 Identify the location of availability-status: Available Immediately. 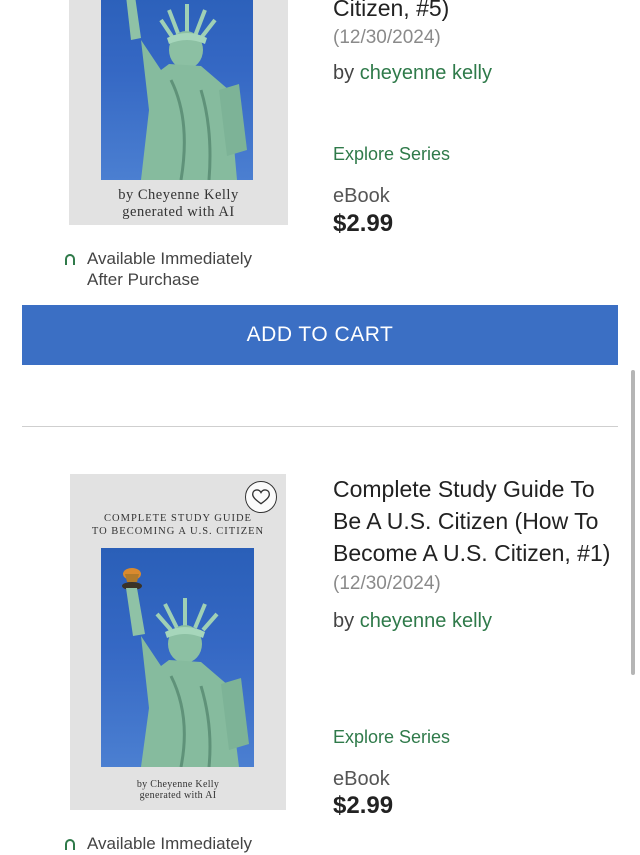
(175, 843).